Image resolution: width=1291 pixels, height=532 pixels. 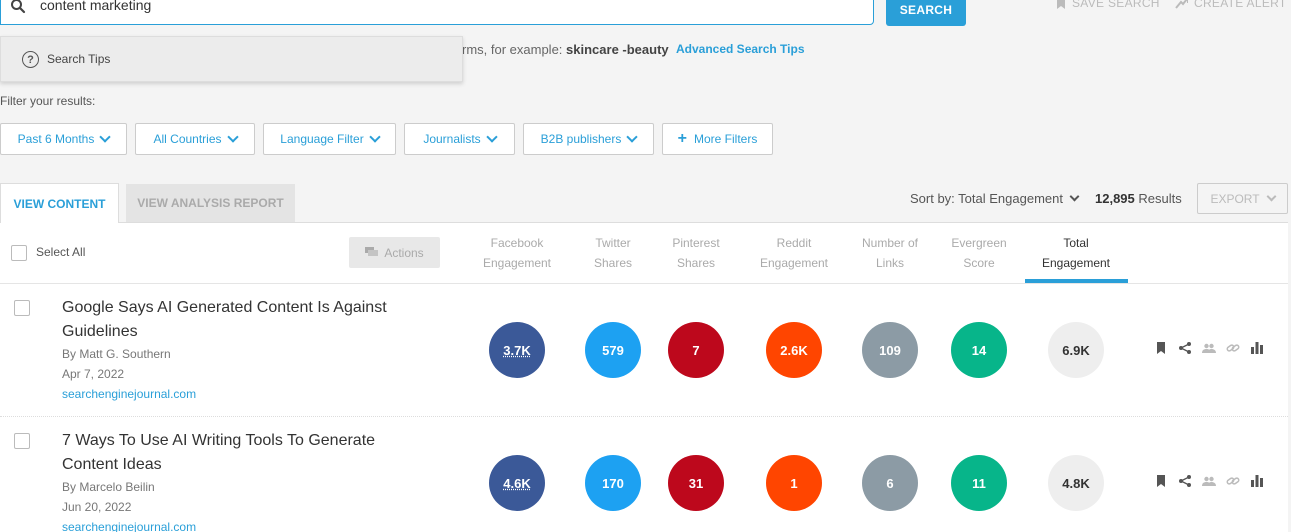 What do you see at coordinates (581, 139) in the screenshot?
I see `filter-b2b-label: B2B publishers` at bounding box center [581, 139].